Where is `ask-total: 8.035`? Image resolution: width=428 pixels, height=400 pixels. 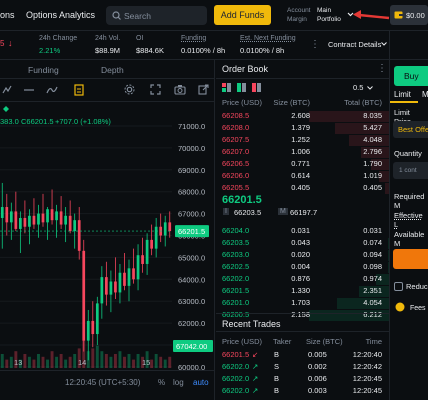 ask-total: 8.035 is located at coordinates (372, 115).